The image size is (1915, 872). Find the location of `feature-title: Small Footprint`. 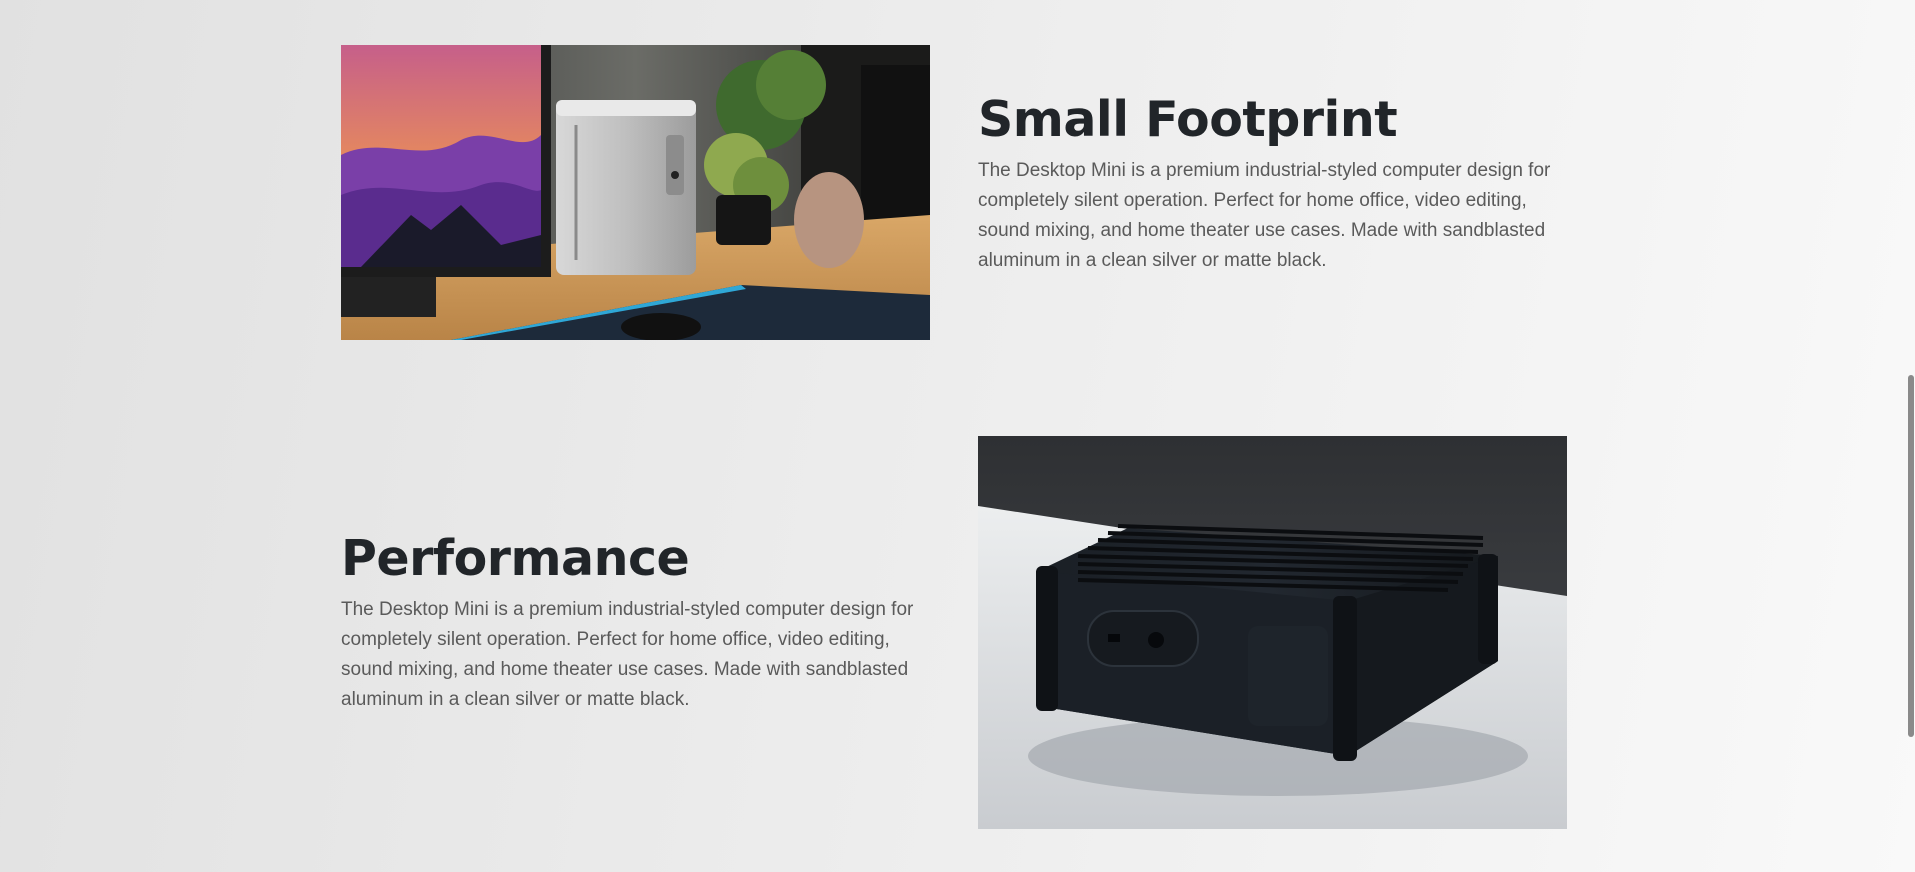

feature-title: Small Footprint is located at coordinates (1188, 119).